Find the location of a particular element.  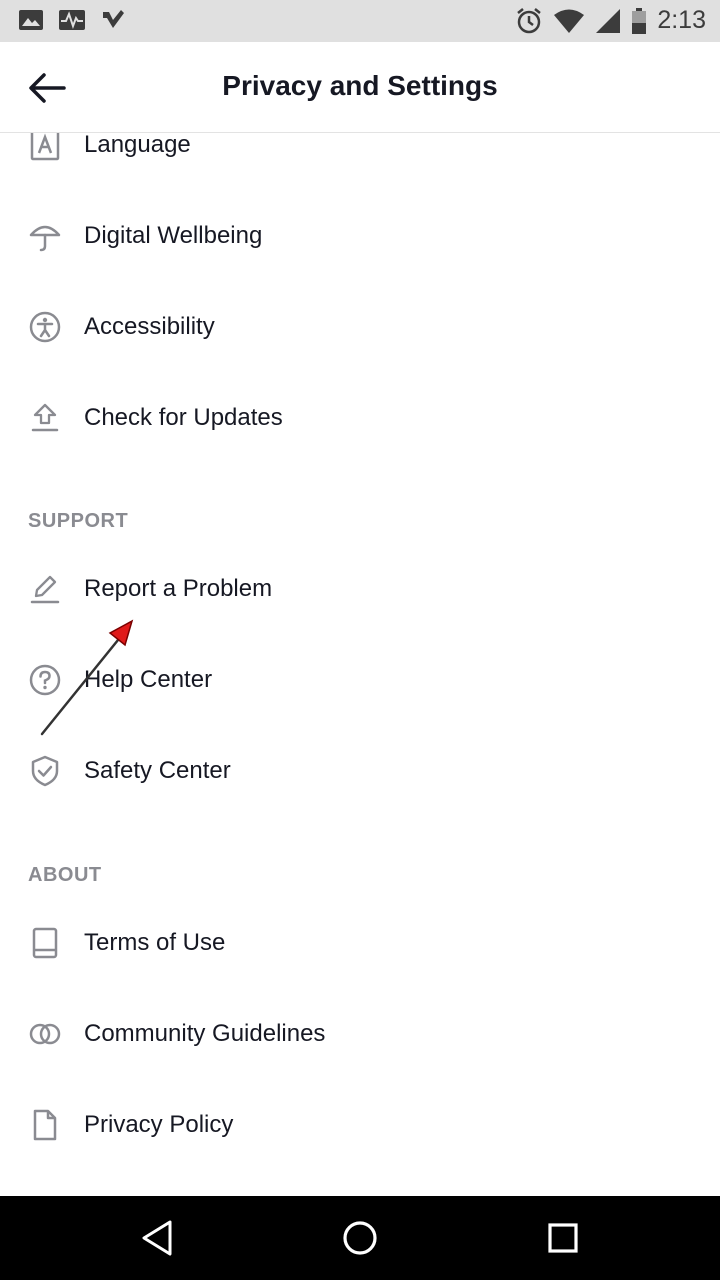

alarm-icon is located at coordinates (529, 20).